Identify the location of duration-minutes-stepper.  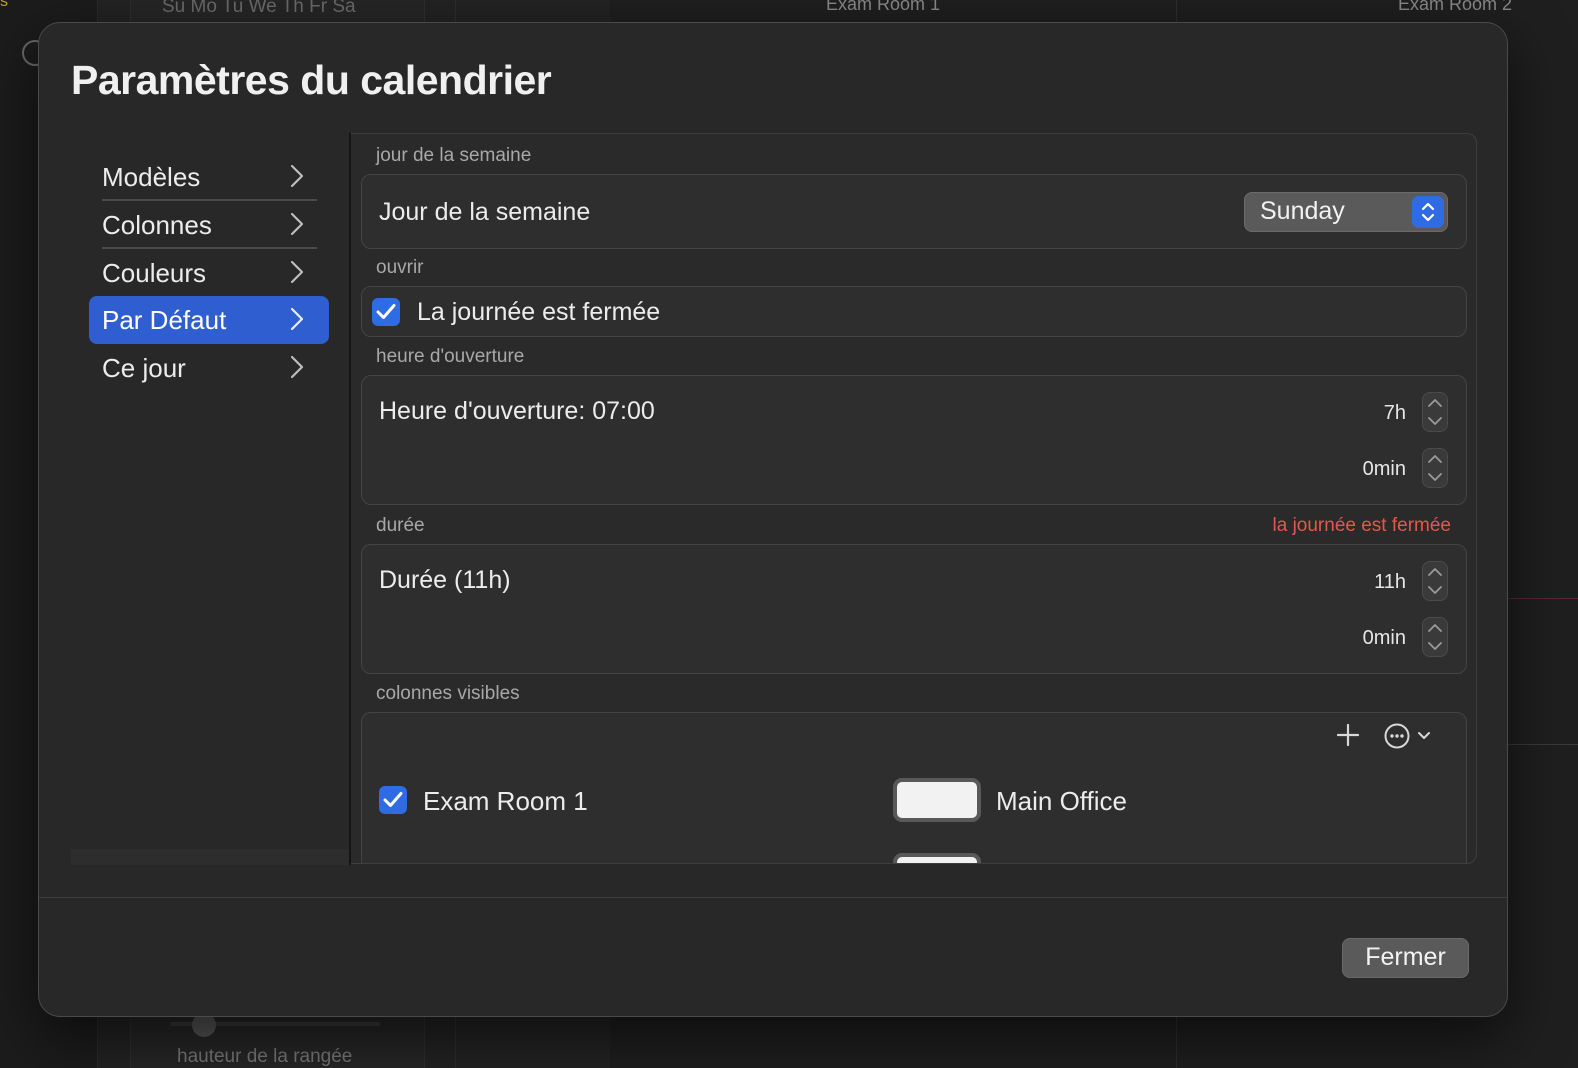
(1435, 637).